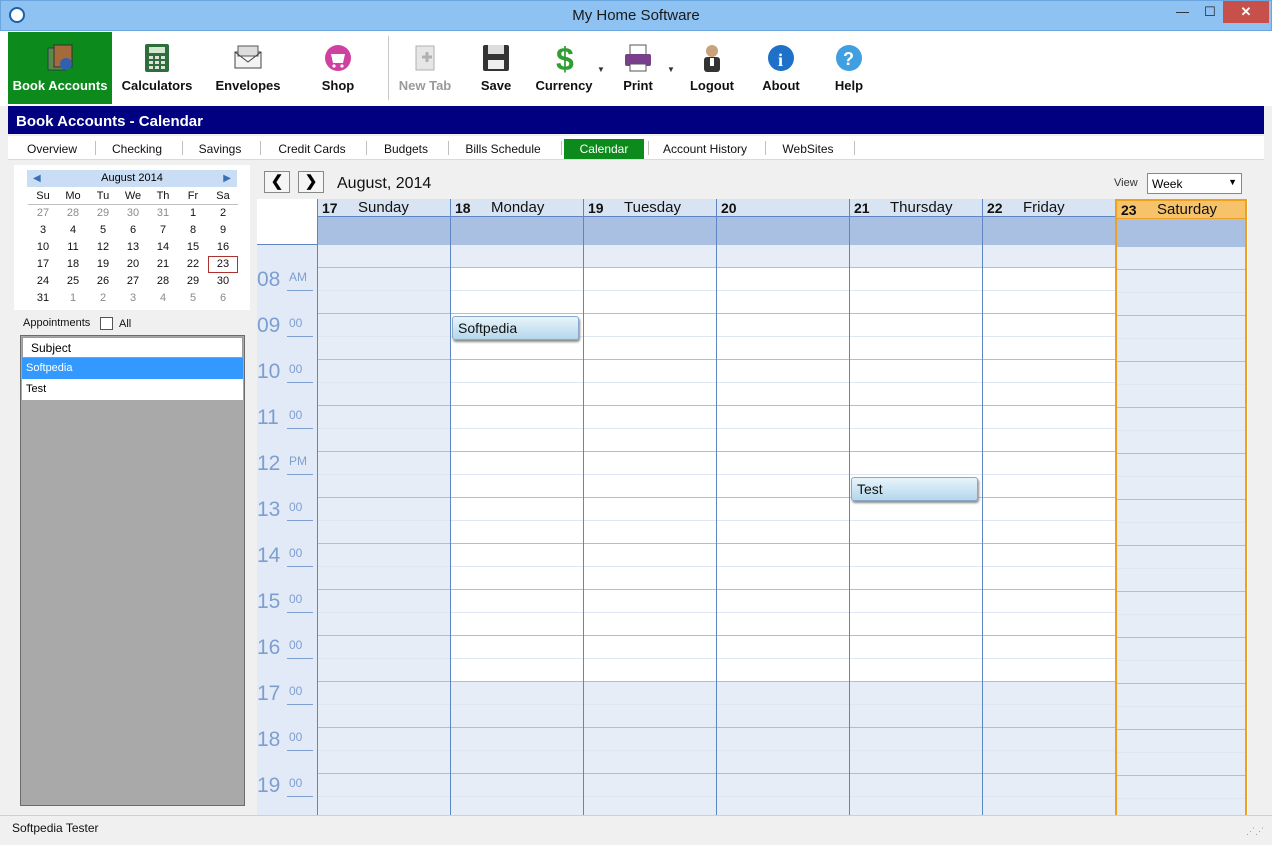 The height and width of the screenshot is (845, 1272). Describe the element at coordinates (604, 149) in the screenshot. I see `tab-calendar: Calendar` at that location.